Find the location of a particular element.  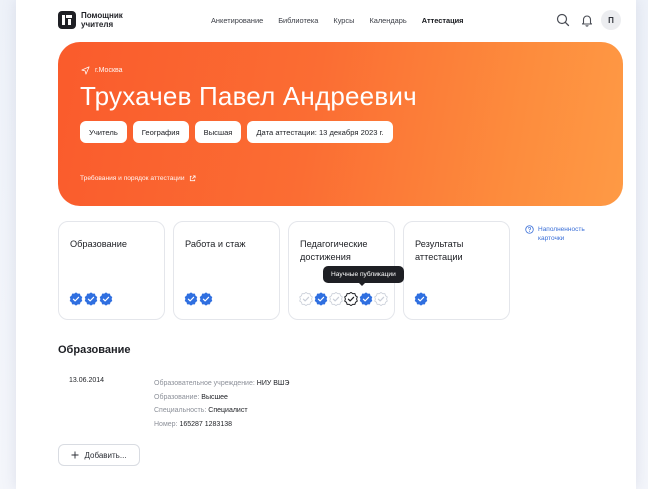

logo-text: Помощник учителя is located at coordinates (111, 20).